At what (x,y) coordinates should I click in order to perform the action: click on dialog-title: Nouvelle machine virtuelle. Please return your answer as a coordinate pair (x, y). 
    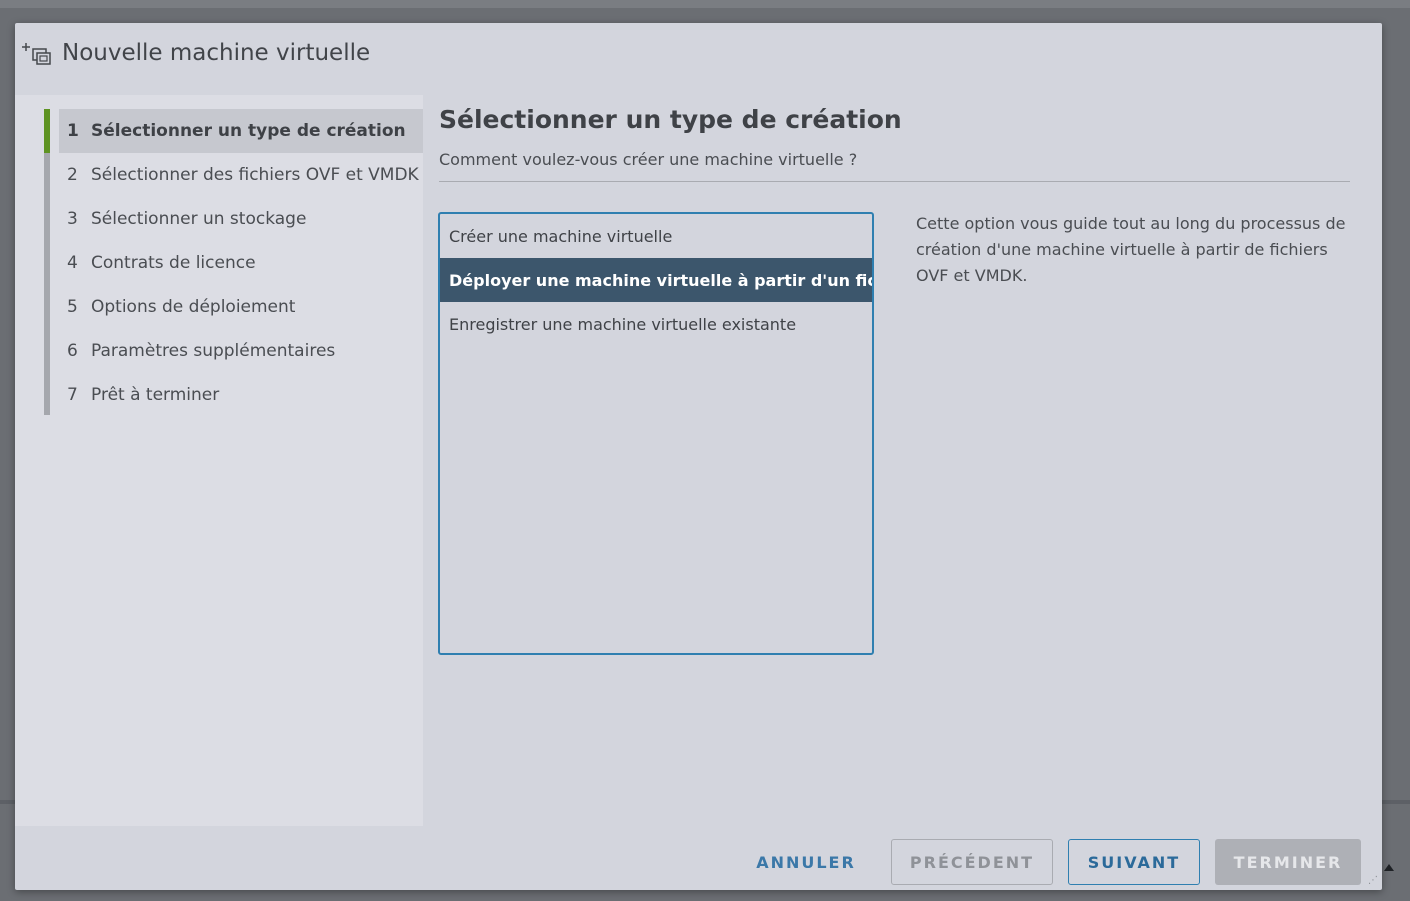
    Looking at the image, I should click on (216, 53).